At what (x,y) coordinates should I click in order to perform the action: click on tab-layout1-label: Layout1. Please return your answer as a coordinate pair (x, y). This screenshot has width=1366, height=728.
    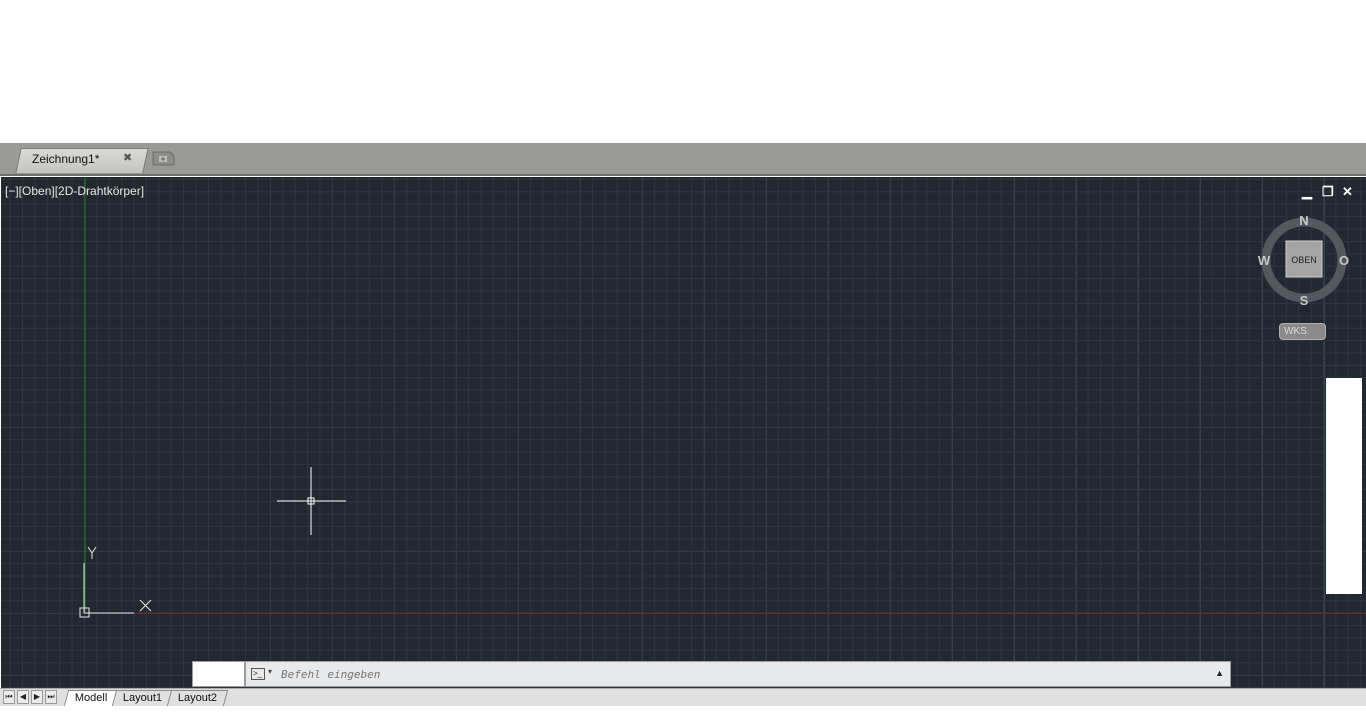
    Looking at the image, I should click on (142, 698).